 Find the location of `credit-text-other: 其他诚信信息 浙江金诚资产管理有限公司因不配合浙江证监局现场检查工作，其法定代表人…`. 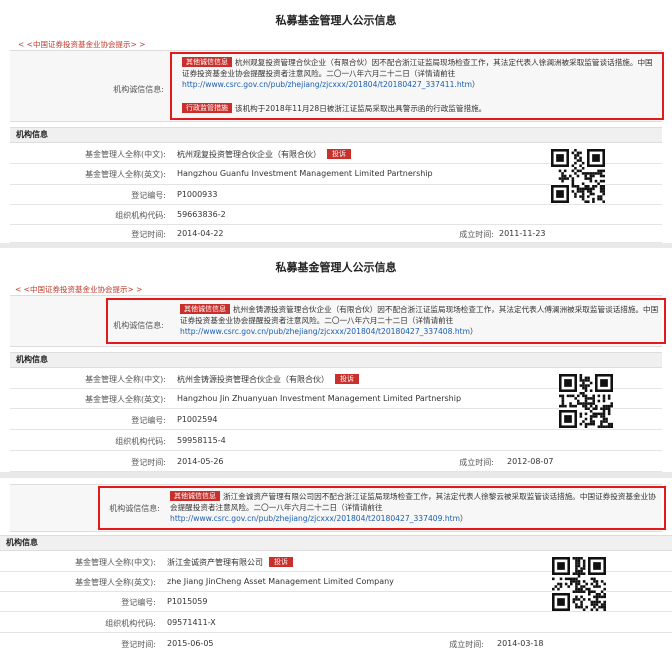

credit-text-other: 其他诚信信息 浙江金诚资产管理有限公司因不配合浙江证监局现场检查工作，其法定代表人… is located at coordinates (413, 507).